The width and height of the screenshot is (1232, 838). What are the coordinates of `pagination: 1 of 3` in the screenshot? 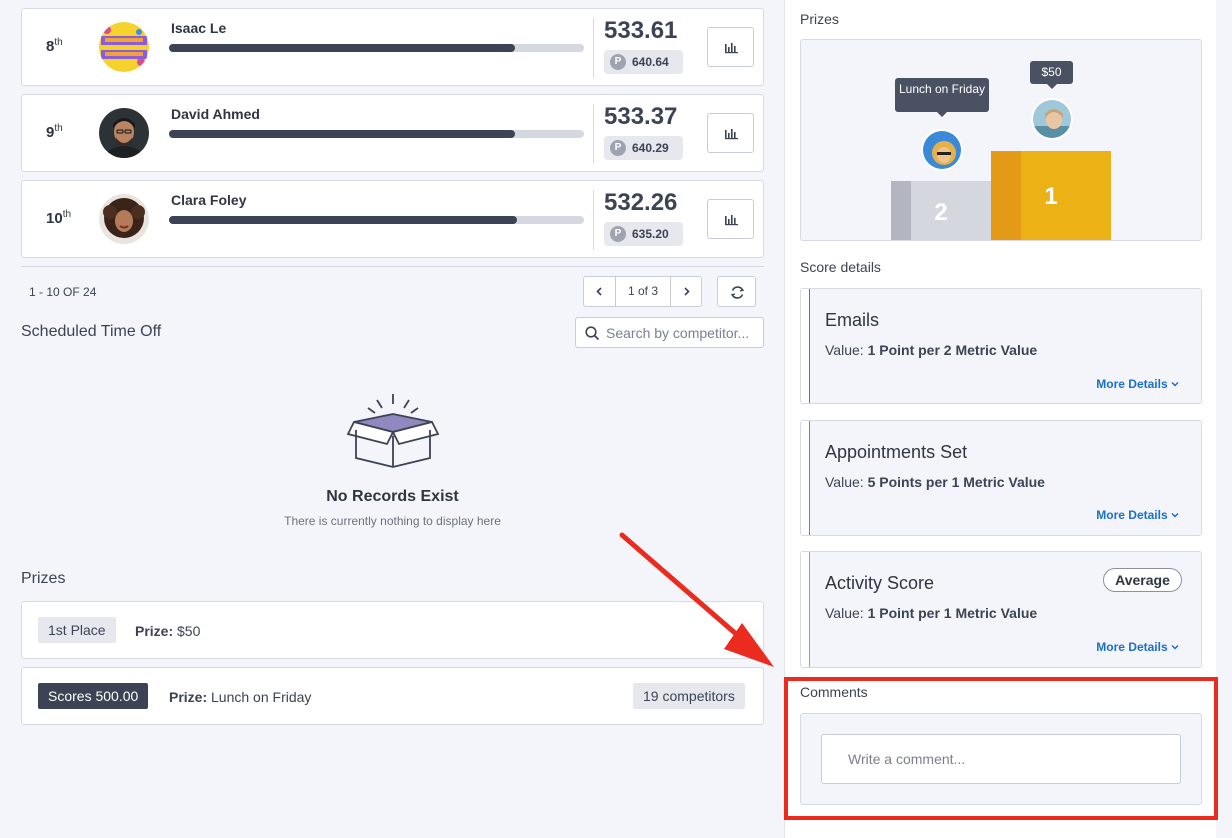 It's located at (642, 291).